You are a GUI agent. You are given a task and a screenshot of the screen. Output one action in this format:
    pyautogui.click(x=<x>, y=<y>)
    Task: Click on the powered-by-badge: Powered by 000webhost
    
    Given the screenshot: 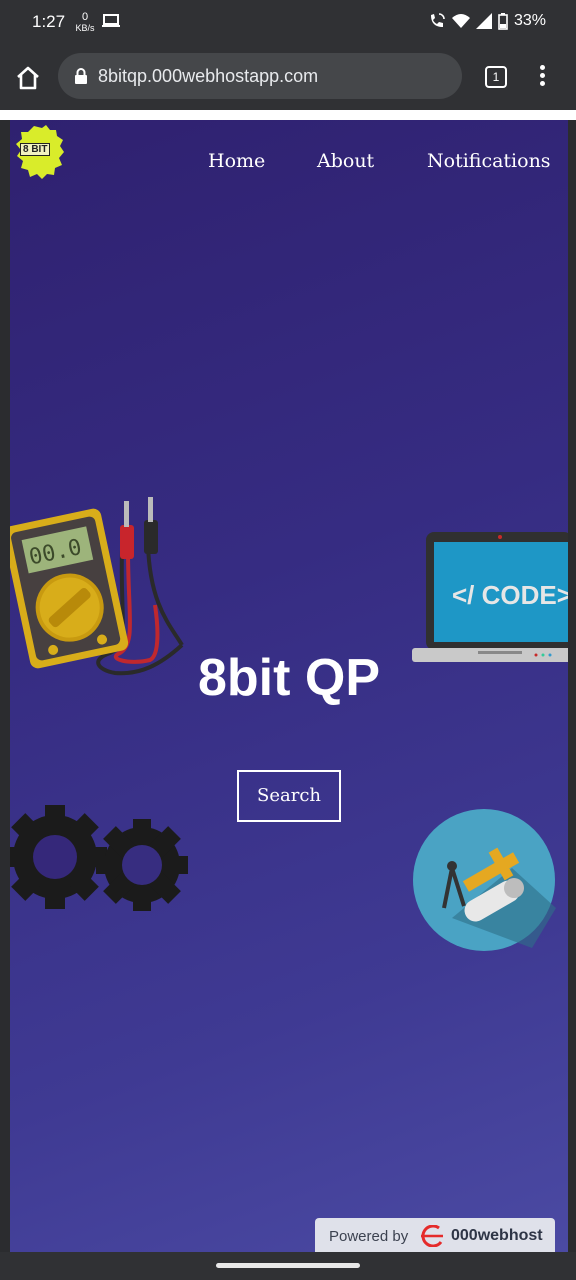 What is the action you would take?
    pyautogui.click(x=435, y=1235)
    